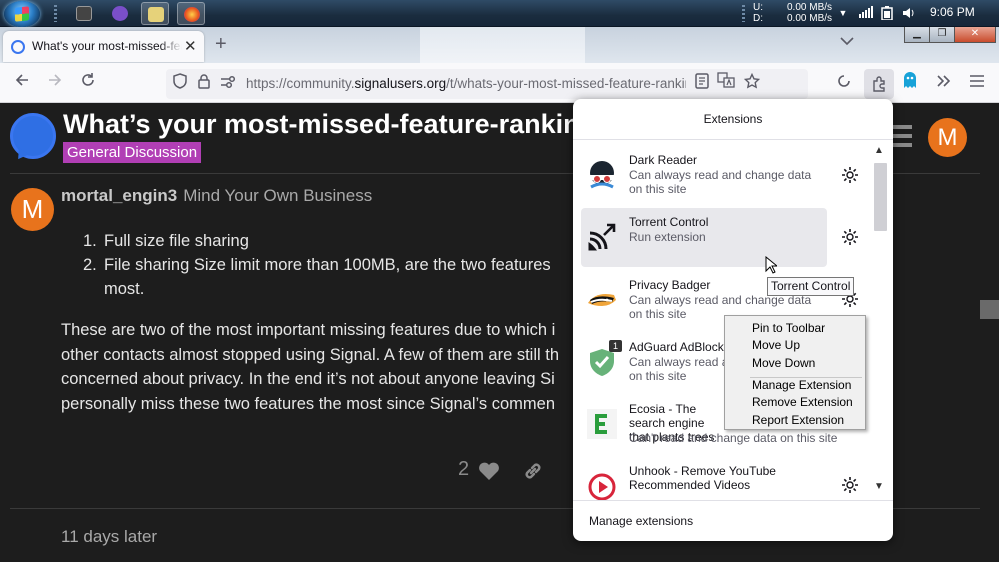 This screenshot has height=562, width=999. Describe the element at coordinates (90, 241) in the screenshot. I see `list-number: 1.` at that location.